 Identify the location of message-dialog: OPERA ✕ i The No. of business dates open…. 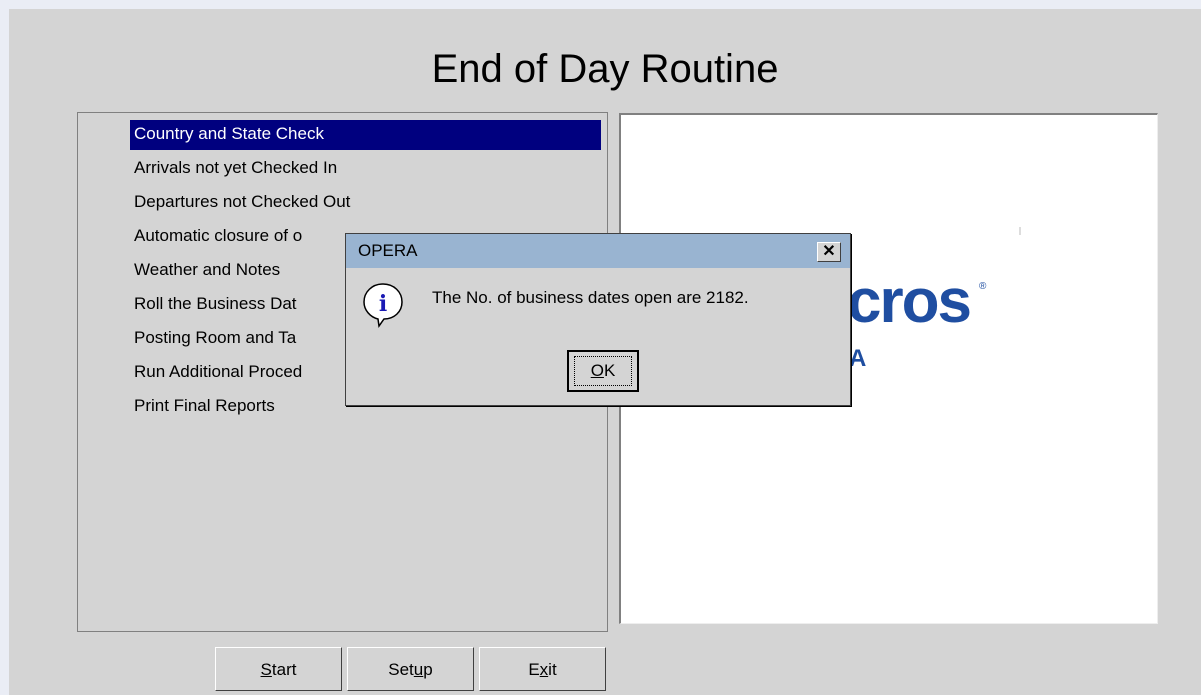
(598, 319).